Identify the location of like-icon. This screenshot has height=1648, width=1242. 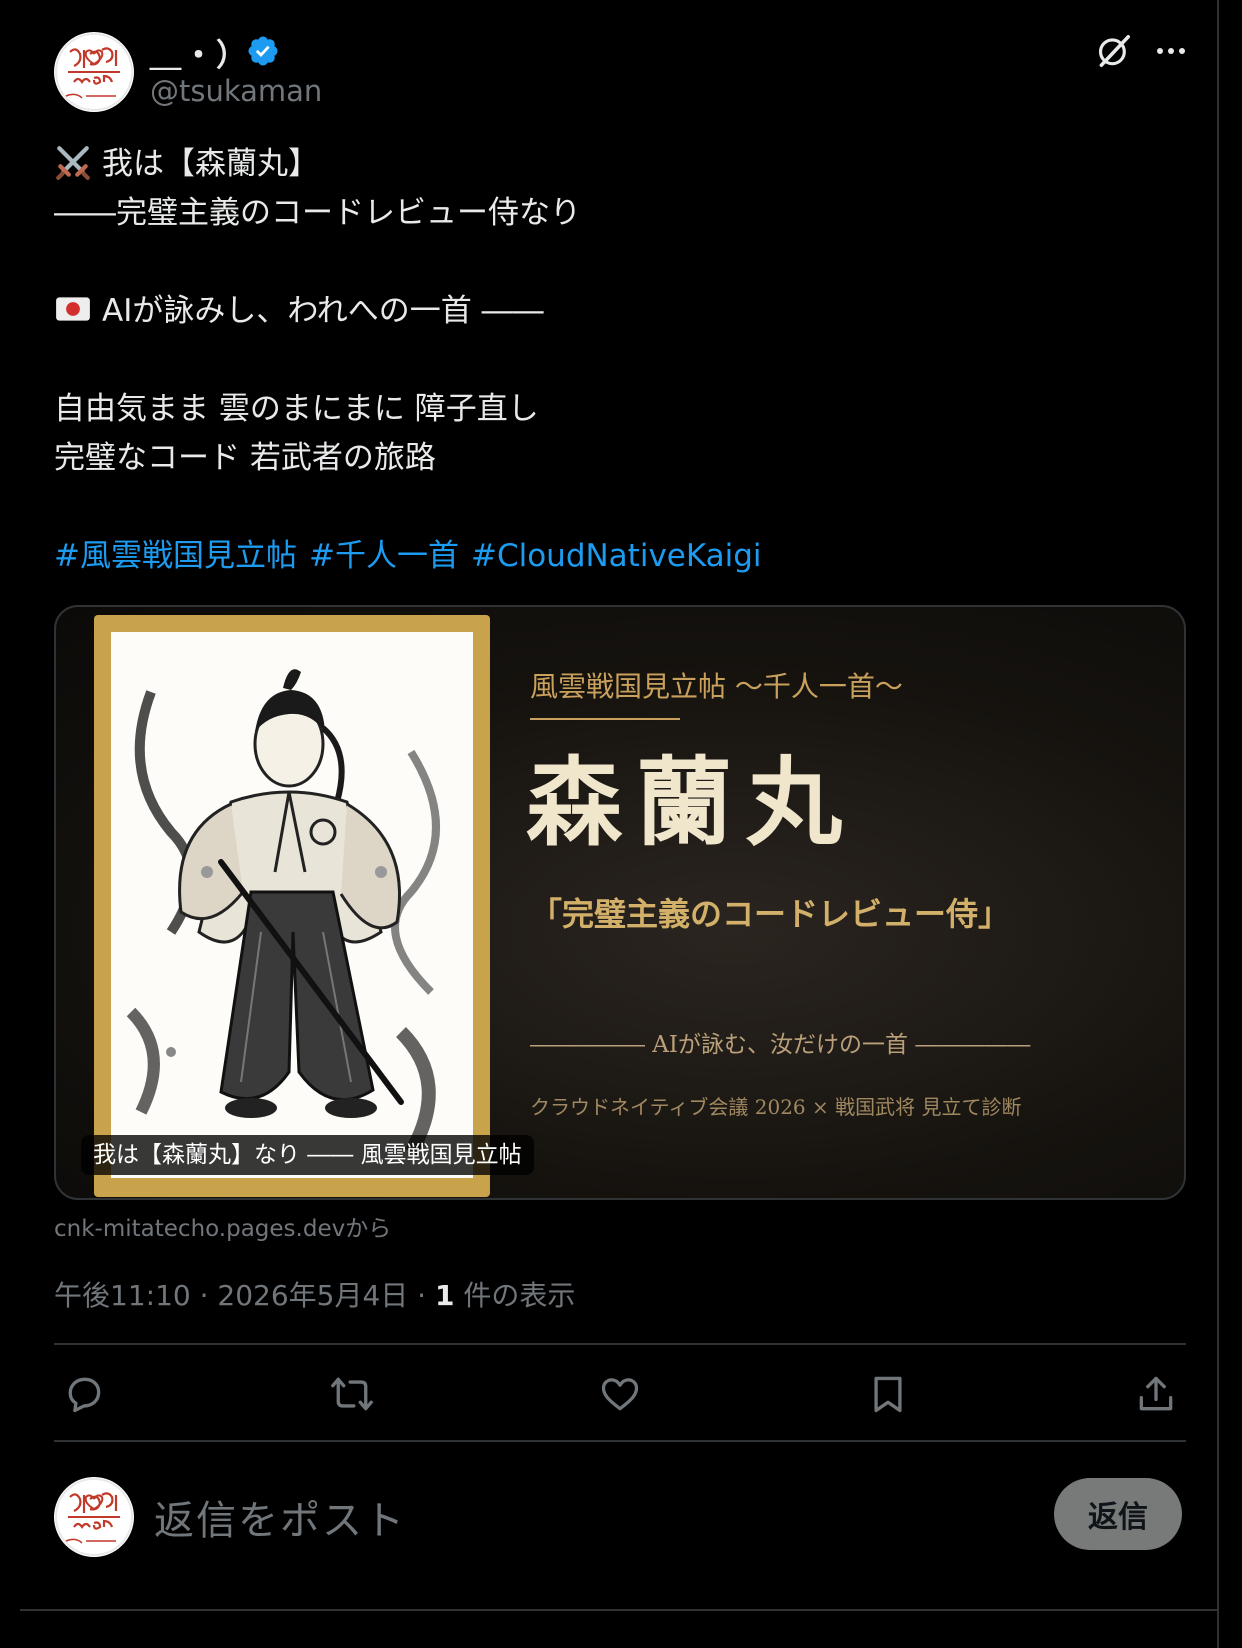
(620, 1394).